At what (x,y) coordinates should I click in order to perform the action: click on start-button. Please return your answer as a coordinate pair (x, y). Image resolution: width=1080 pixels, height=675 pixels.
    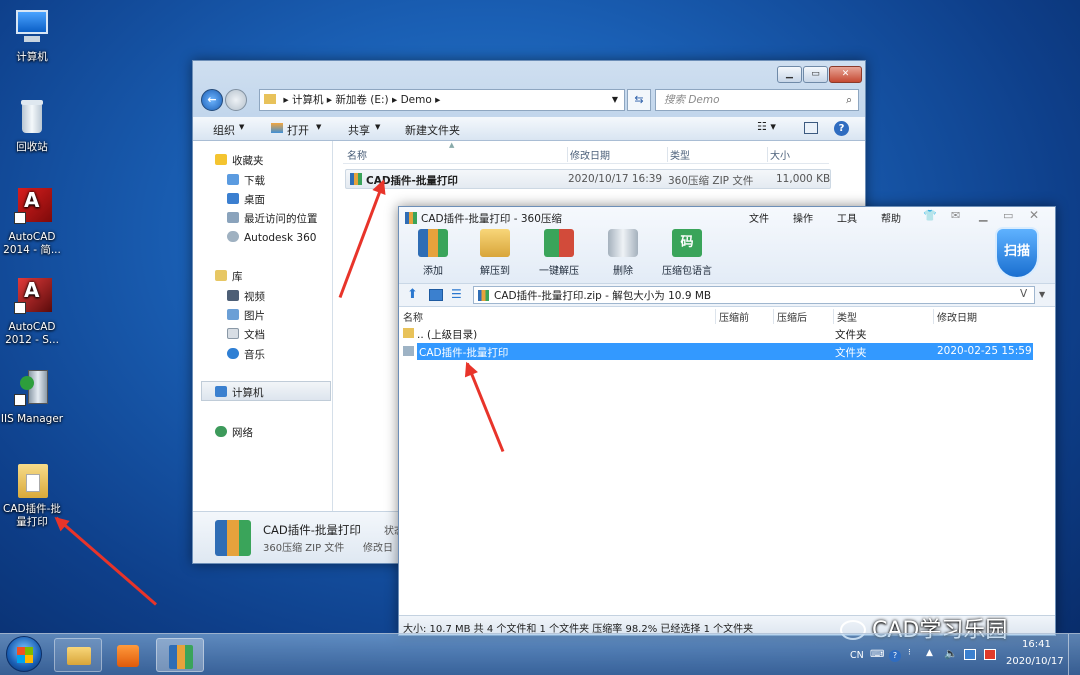
    Looking at the image, I should click on (24, 654).